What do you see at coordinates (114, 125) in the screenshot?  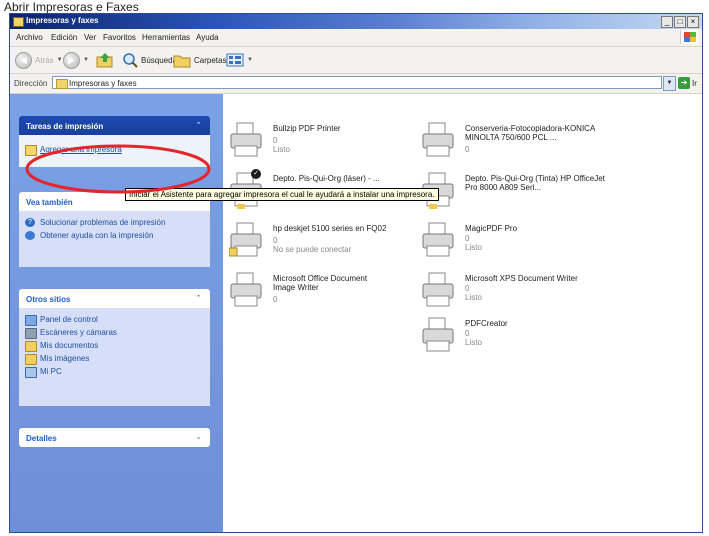 I see `printer-tasks-header: Tareas de impresión ⌃` at bounding box center [114, 125].